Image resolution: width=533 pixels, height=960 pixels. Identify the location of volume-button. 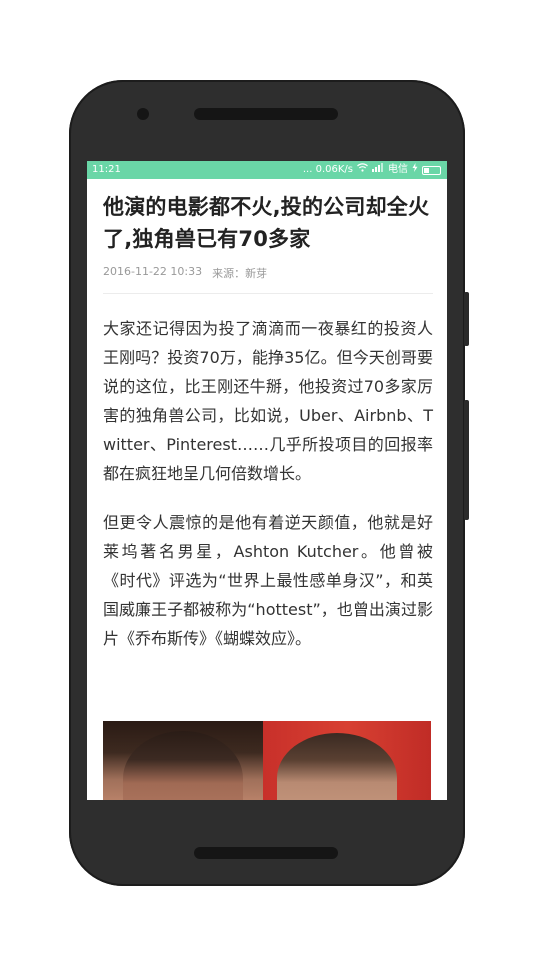
(466, 460).